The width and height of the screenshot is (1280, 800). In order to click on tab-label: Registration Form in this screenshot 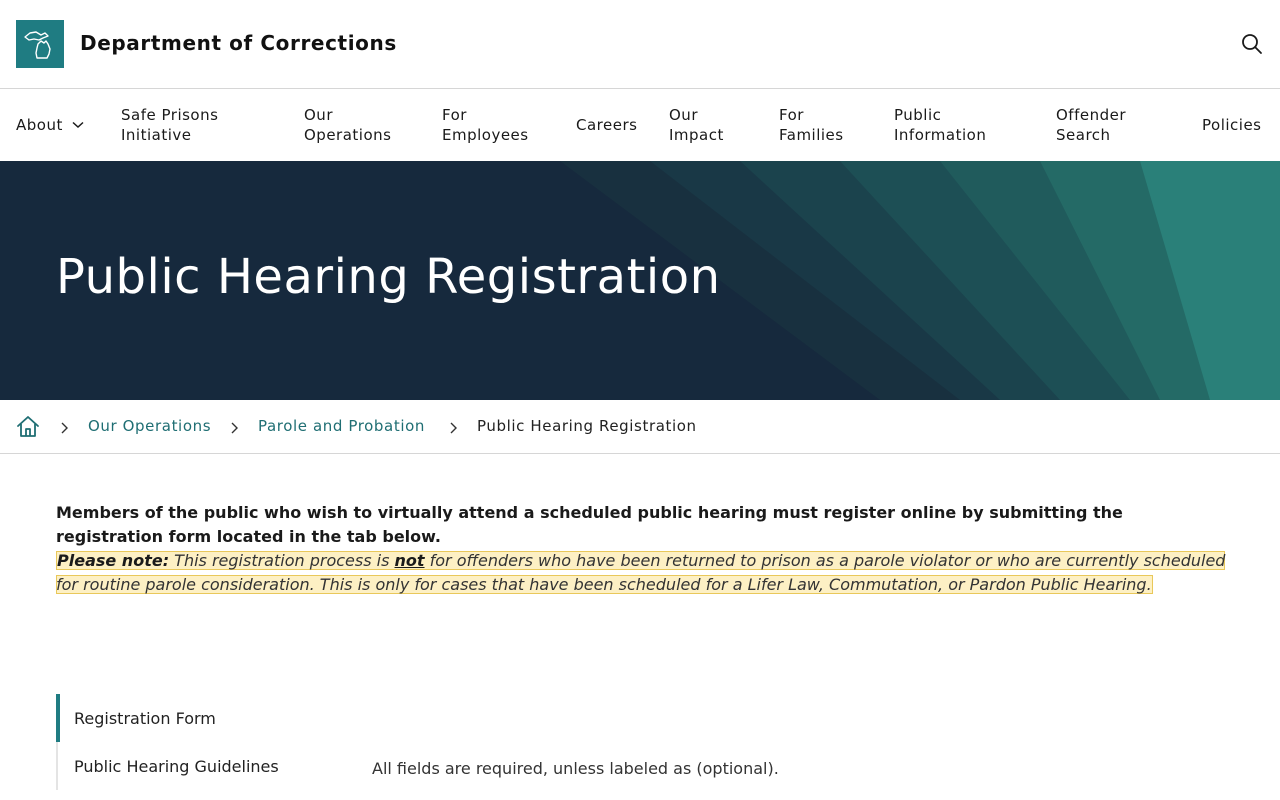, I will do `click(145, 718)`.